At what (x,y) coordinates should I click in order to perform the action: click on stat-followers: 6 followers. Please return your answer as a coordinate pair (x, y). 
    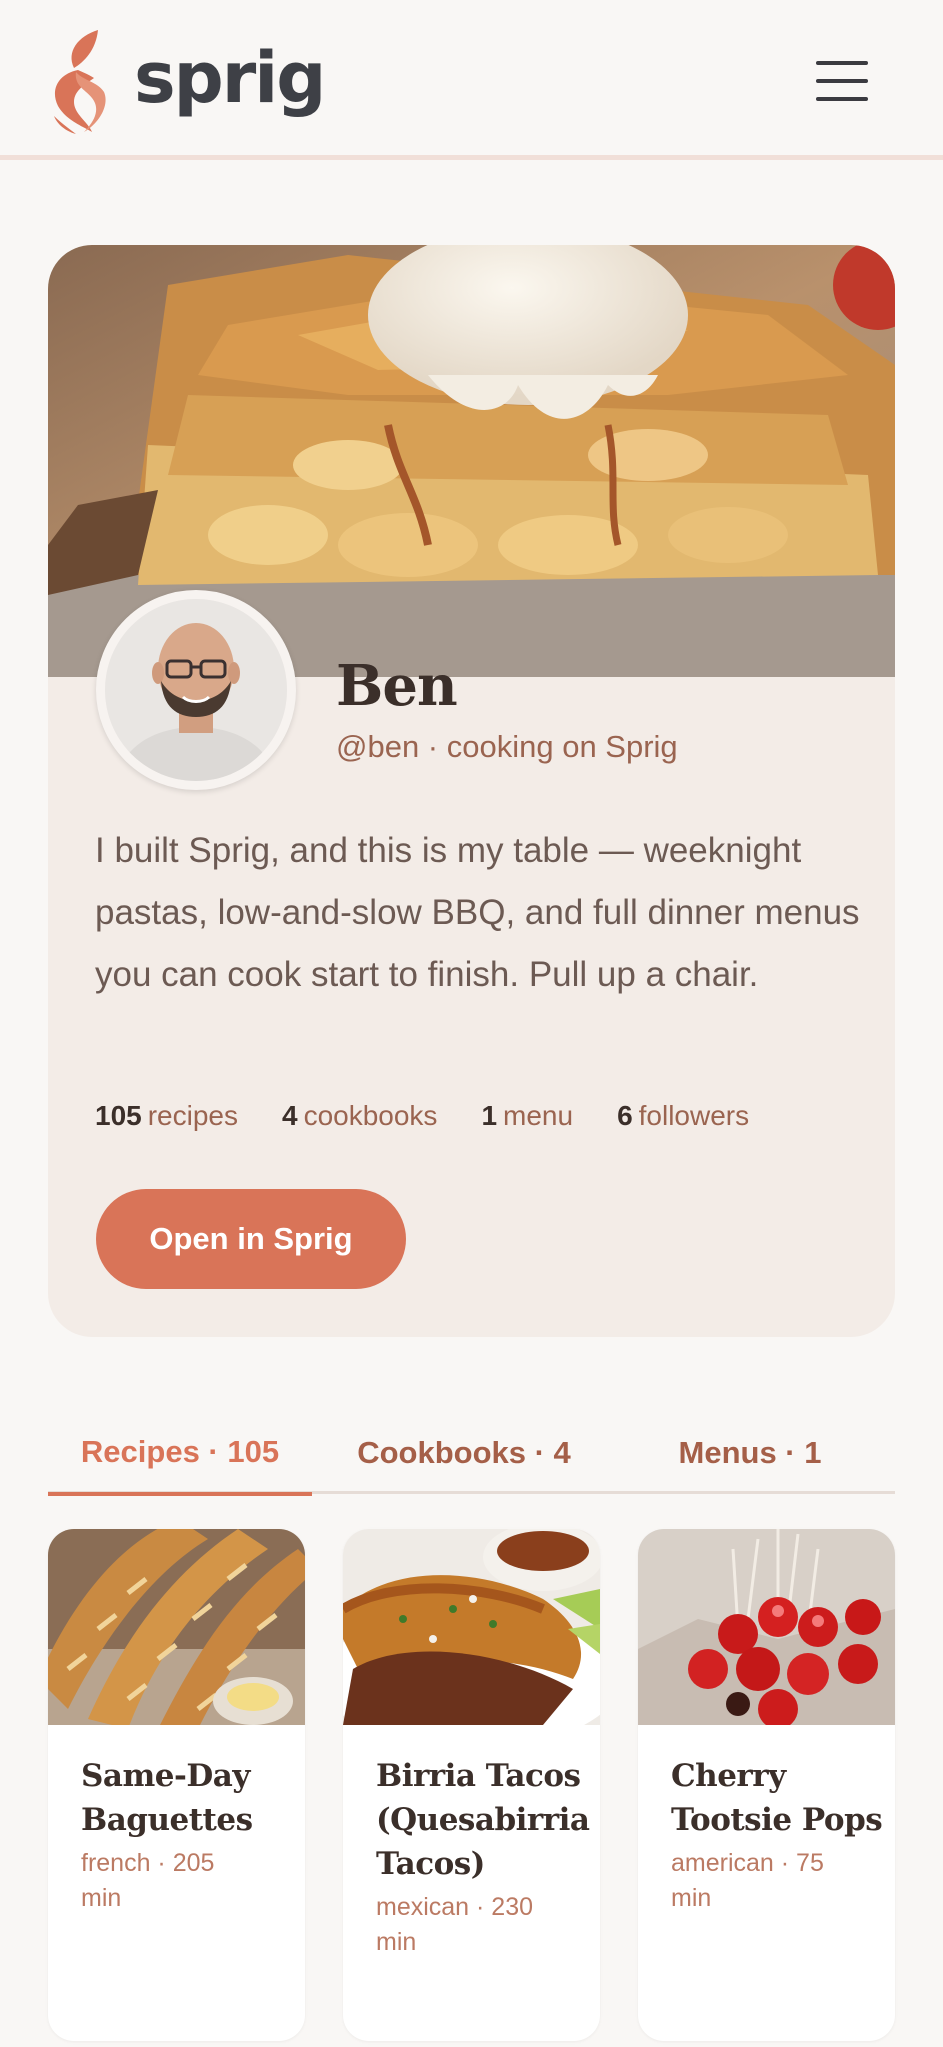
    Looking at the image, I should click on (683, 1116).